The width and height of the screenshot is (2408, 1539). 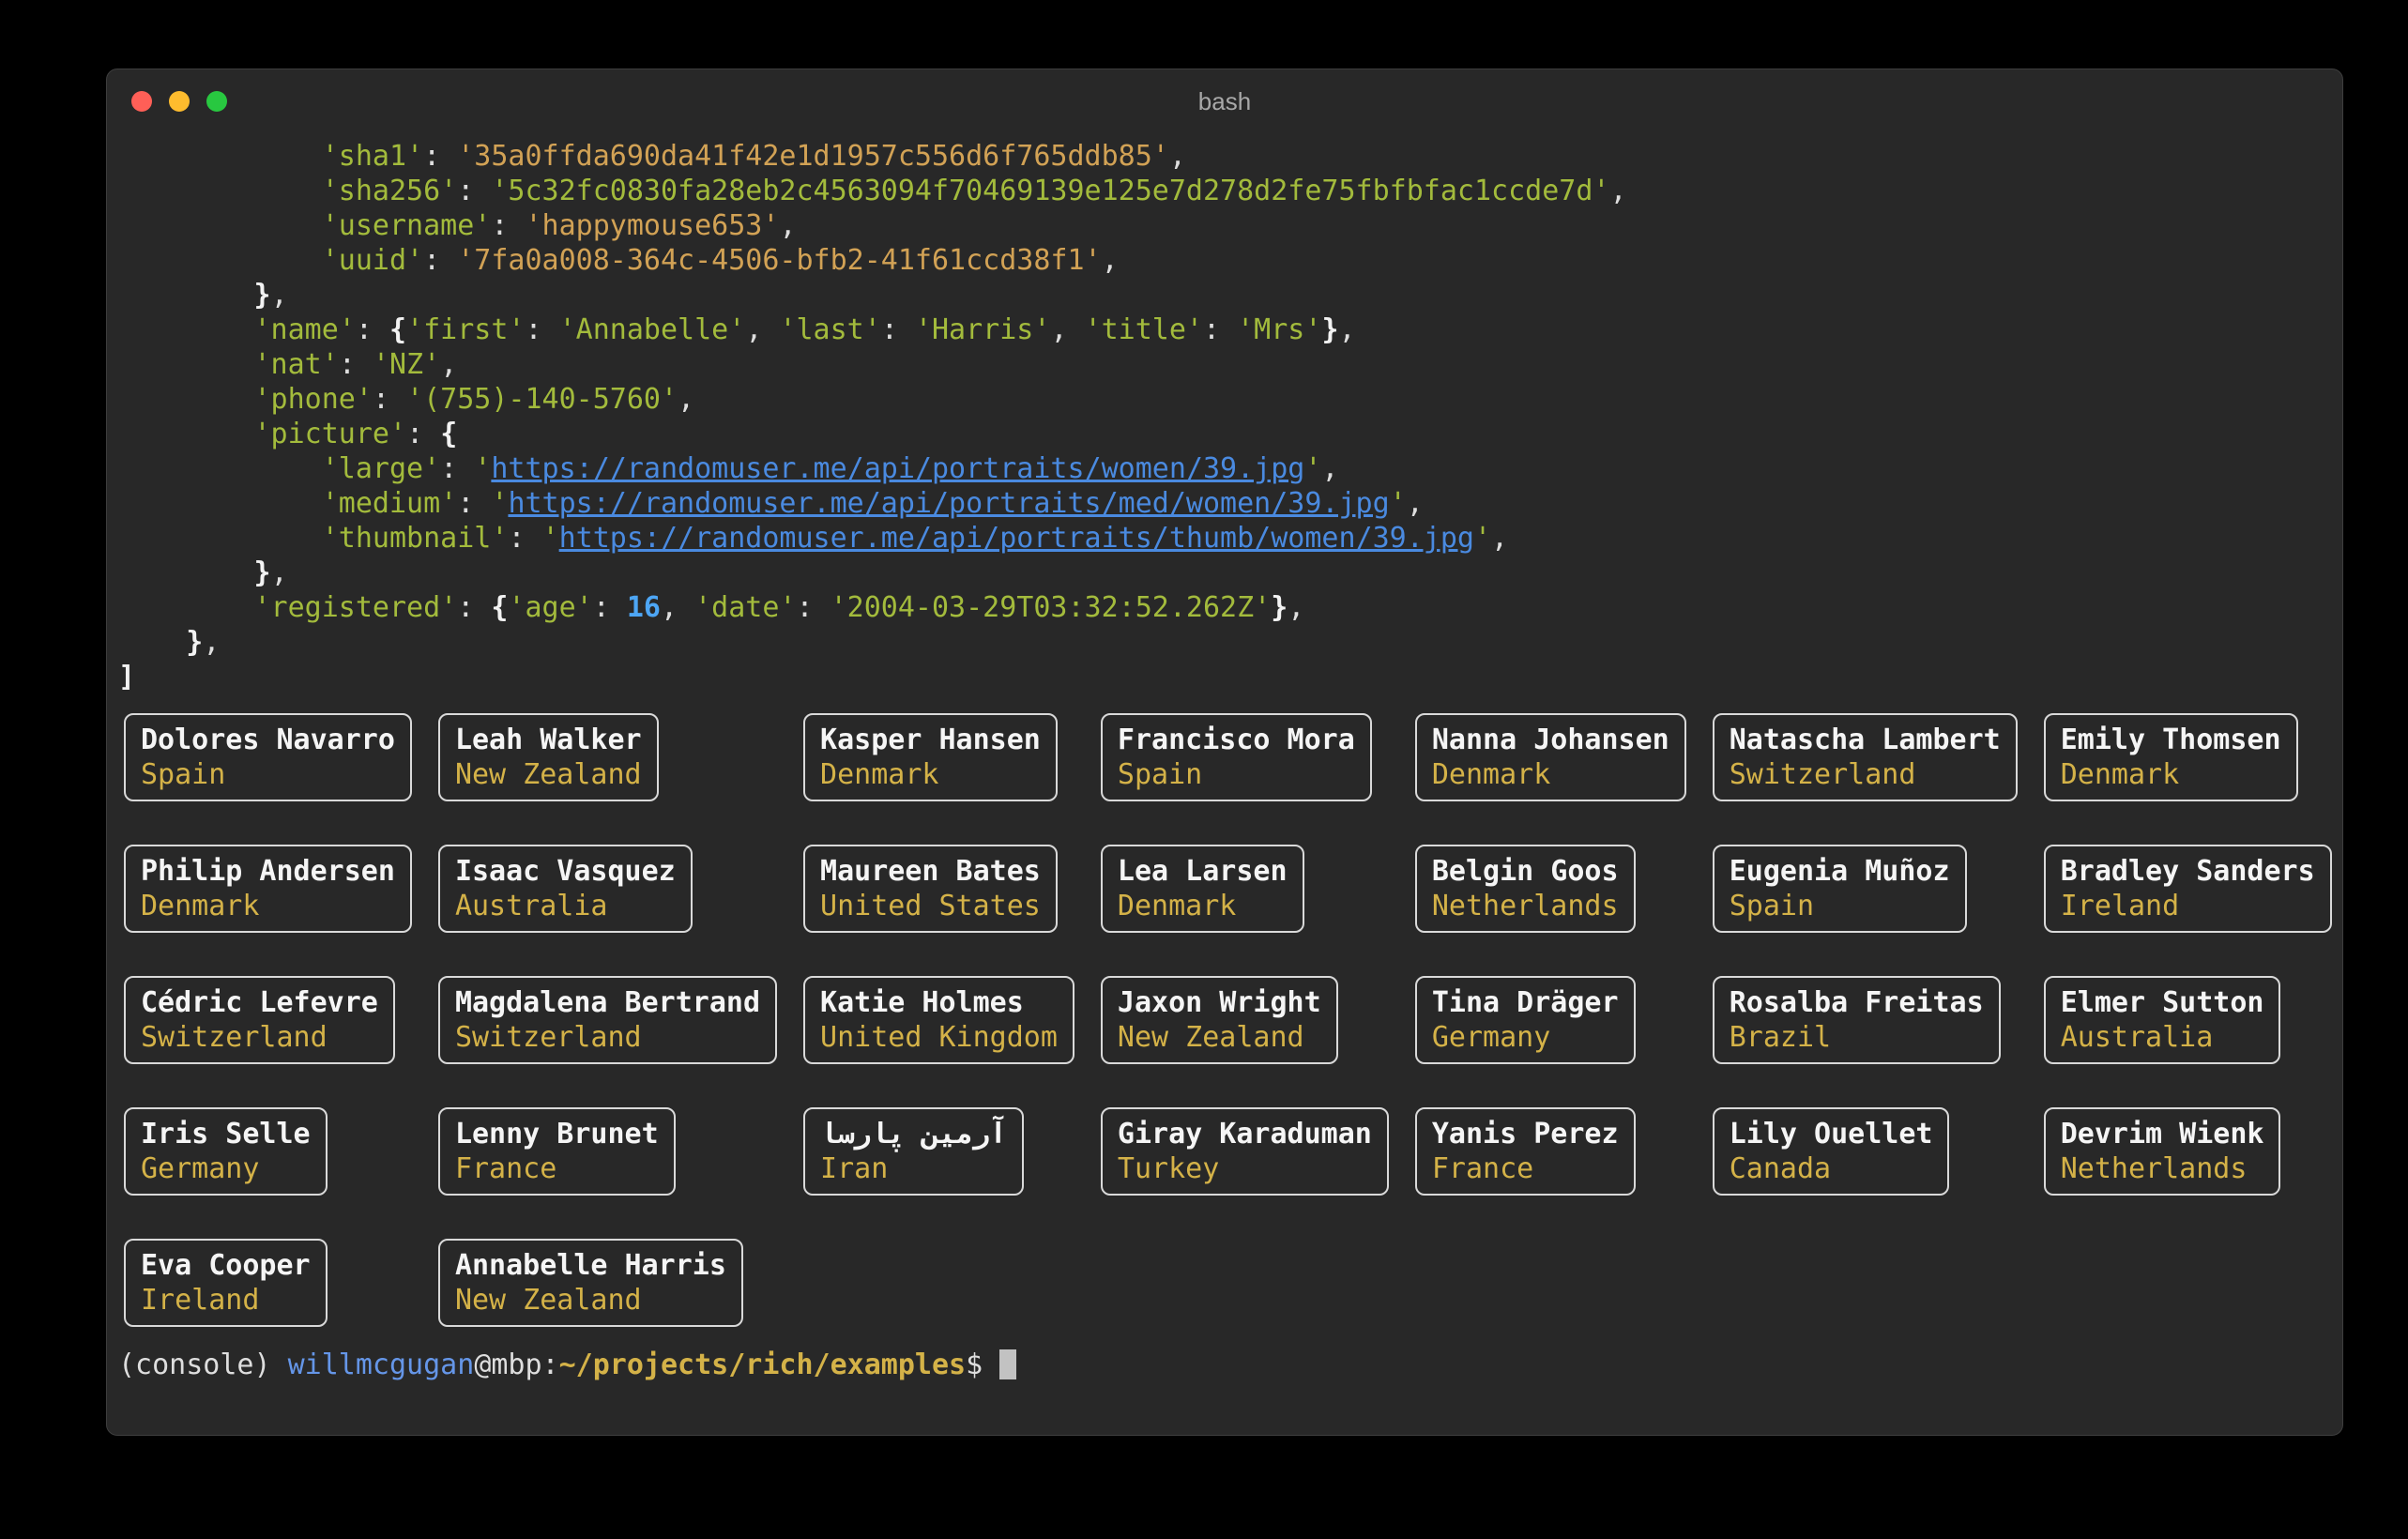 I want to click on user-card: Maureen Bates United States, so click(x=930, y=889).